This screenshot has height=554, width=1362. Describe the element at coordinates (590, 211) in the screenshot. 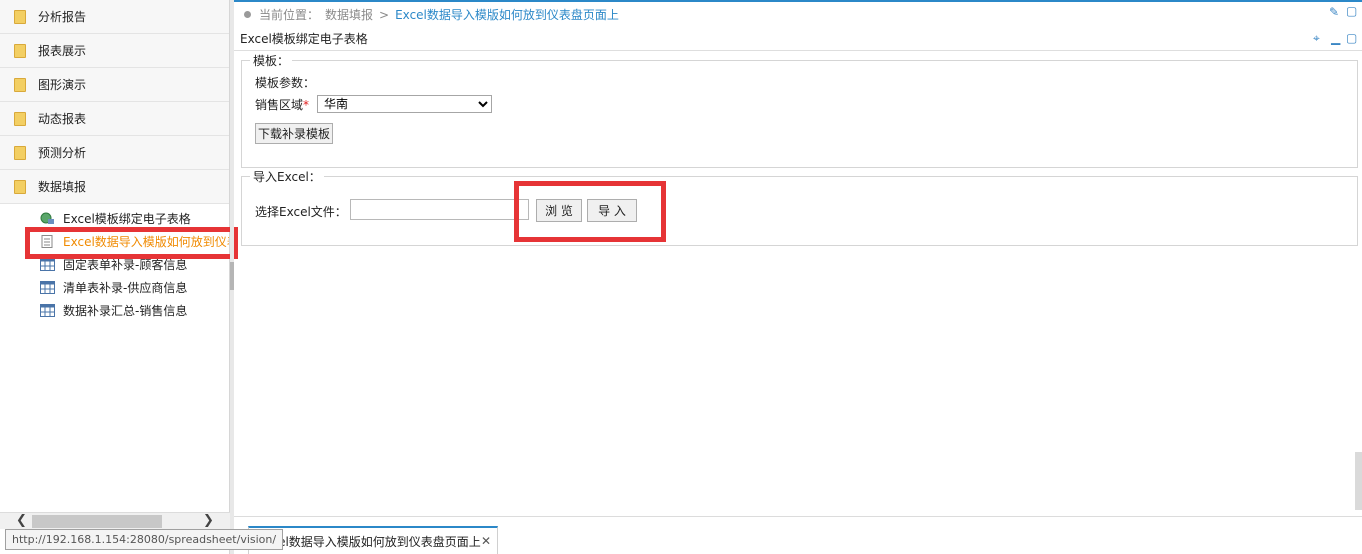

I see `highlight-box-buttons` at that location.